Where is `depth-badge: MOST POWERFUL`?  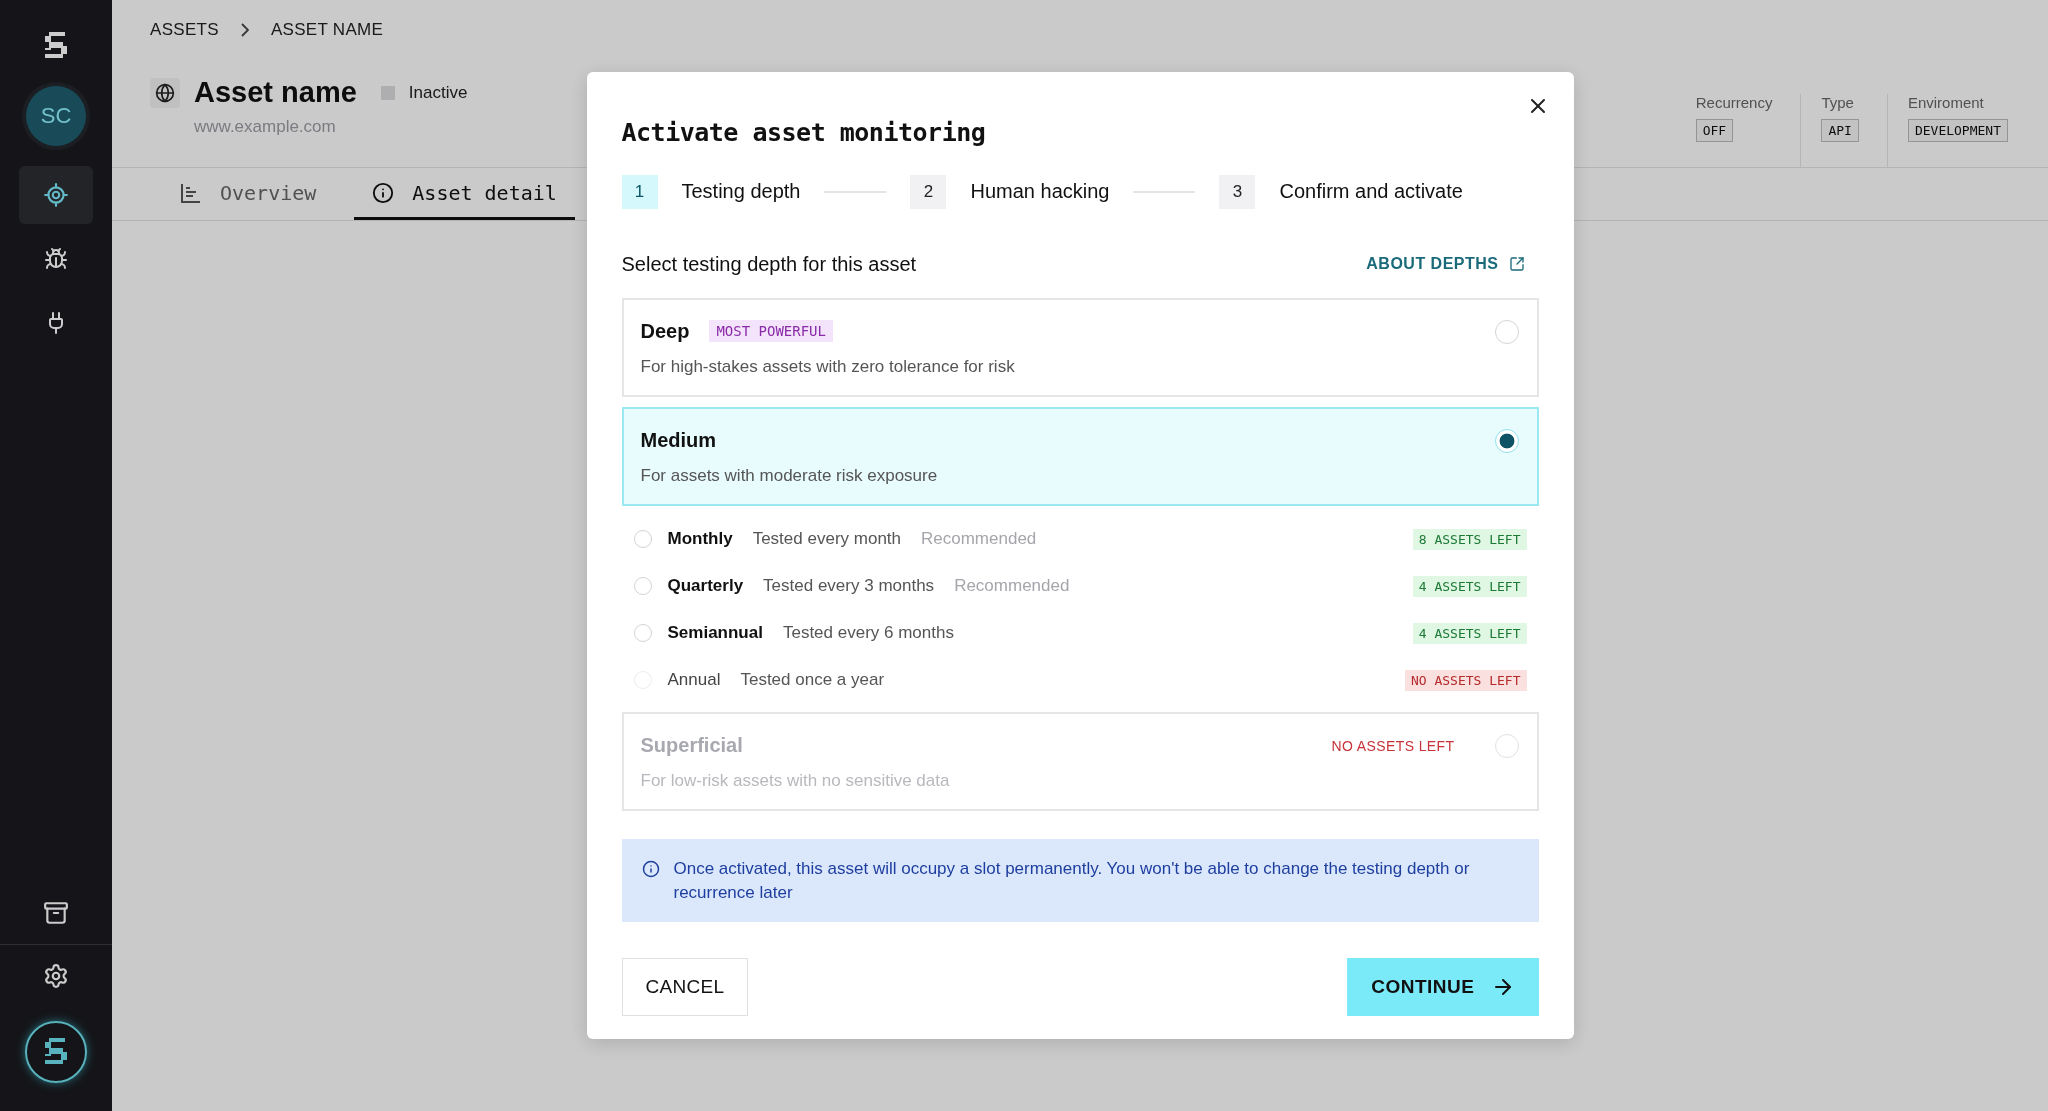
depth-badge: MOST POWERFUL is located at coordinates (771, 331).